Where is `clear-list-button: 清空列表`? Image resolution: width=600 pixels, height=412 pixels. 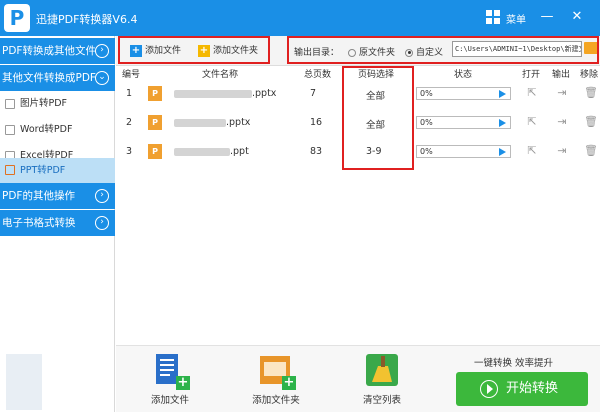
clear-list-button: 清空列表 is located at coordinates (382, 379).